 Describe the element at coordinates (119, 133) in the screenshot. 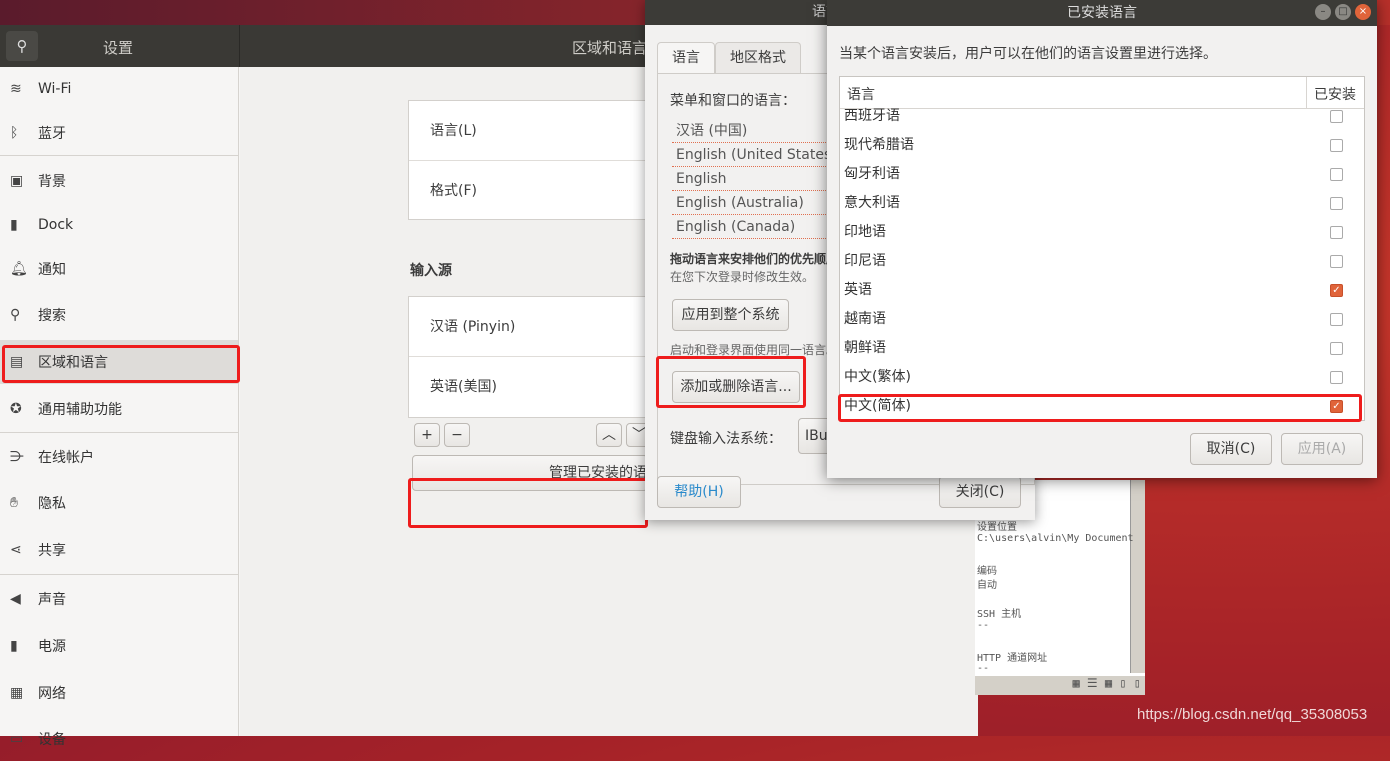

I see `sidebar-item-bluetooth: ᛒ 蓝牙` at that location.